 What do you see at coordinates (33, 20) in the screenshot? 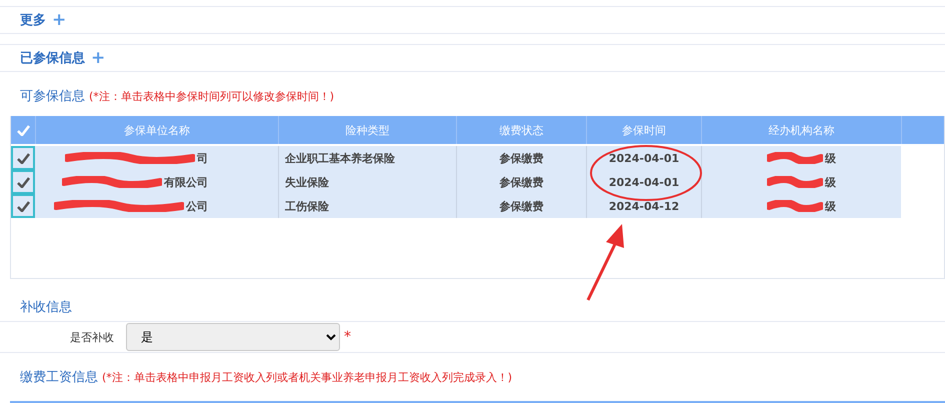
I see `section-title: 更多` at bounding box center [33, 20].